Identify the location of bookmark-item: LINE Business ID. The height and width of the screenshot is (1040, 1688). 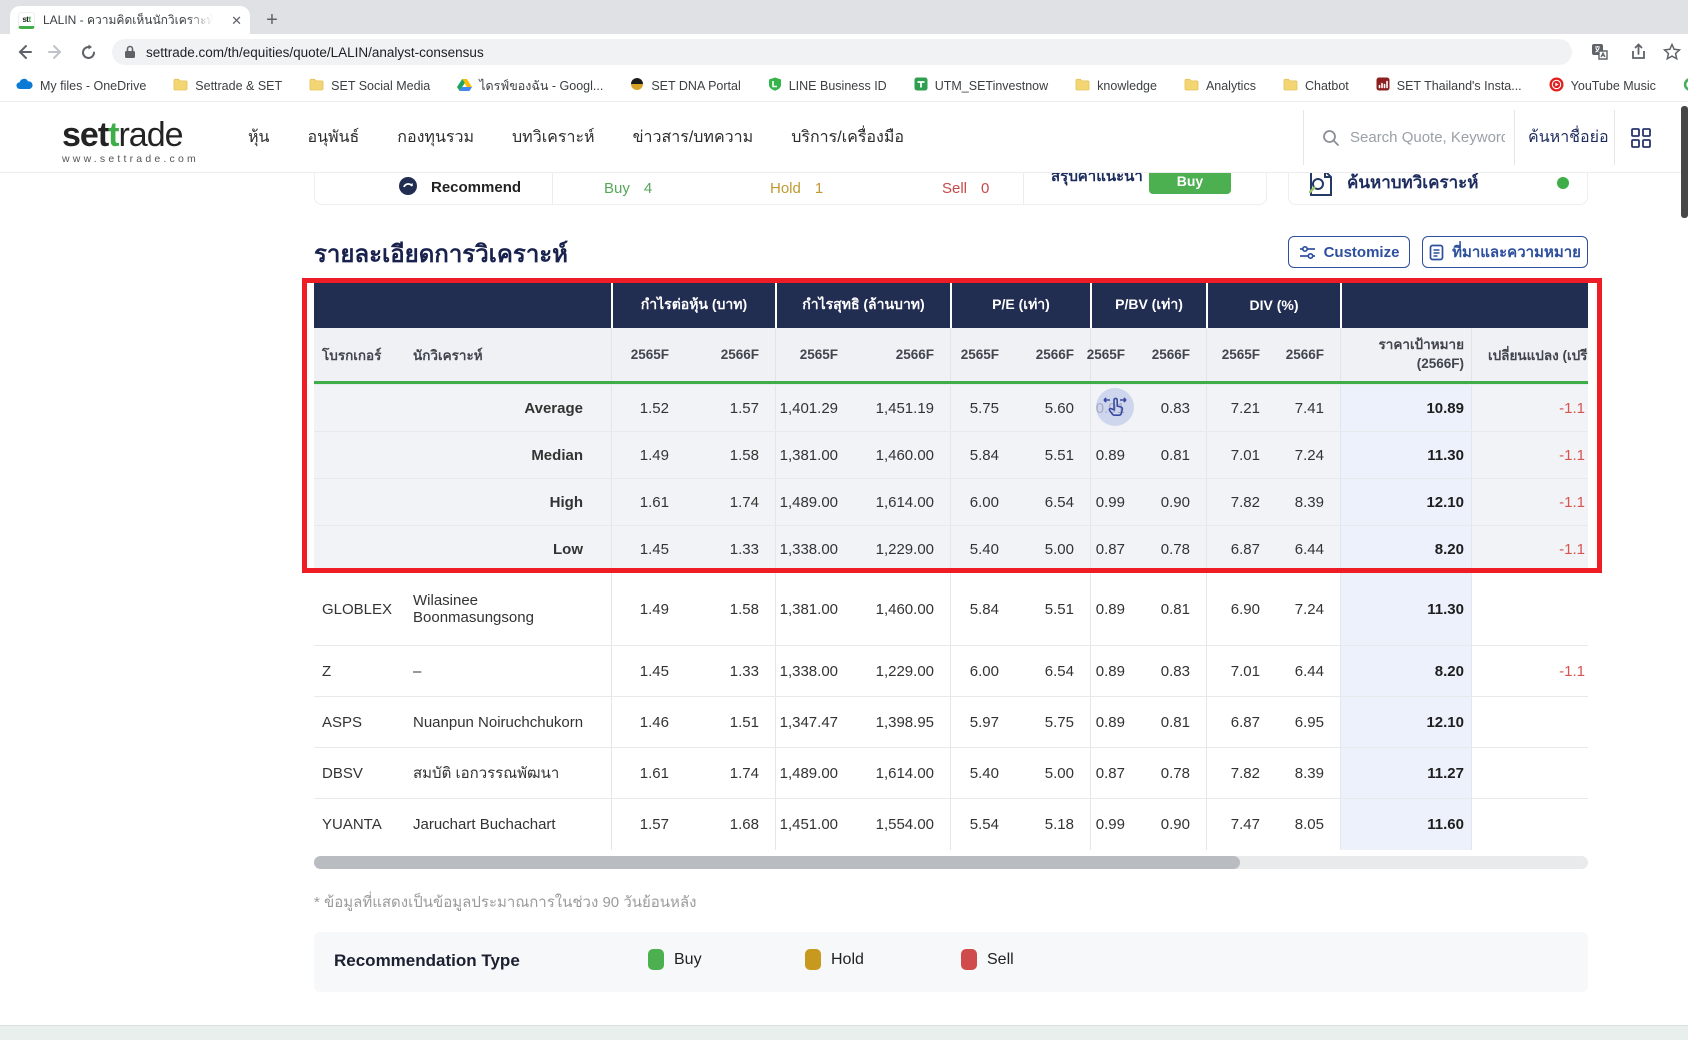
(827, 85).